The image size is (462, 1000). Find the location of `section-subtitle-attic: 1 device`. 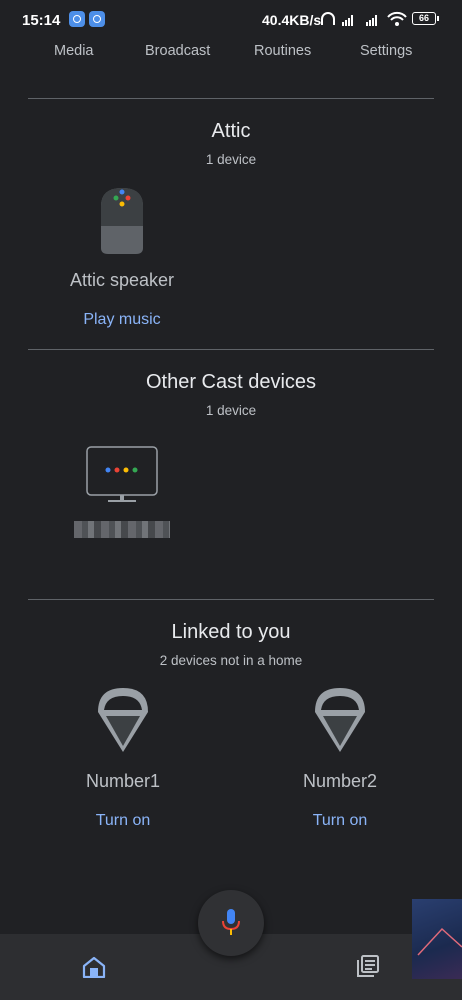

section-subtitle-attic: 1 device is located at coordinates (231, 159).